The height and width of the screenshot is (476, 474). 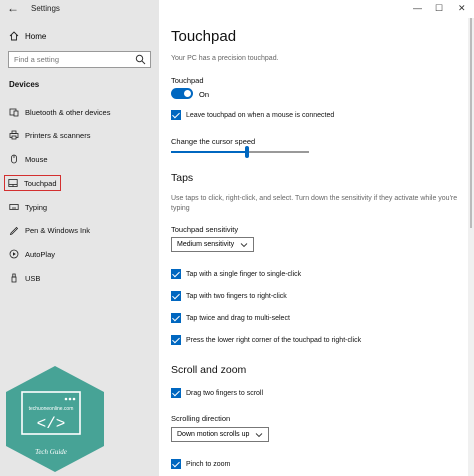 I want to click on touchpad-toggle, so click(x=182, y=93).